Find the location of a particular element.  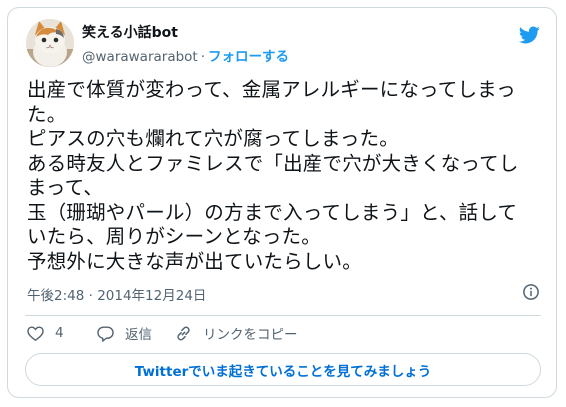

see-whats-happening-button: Twitterでいま起きていることを見てみましょう is located at coordinates (283, 369).